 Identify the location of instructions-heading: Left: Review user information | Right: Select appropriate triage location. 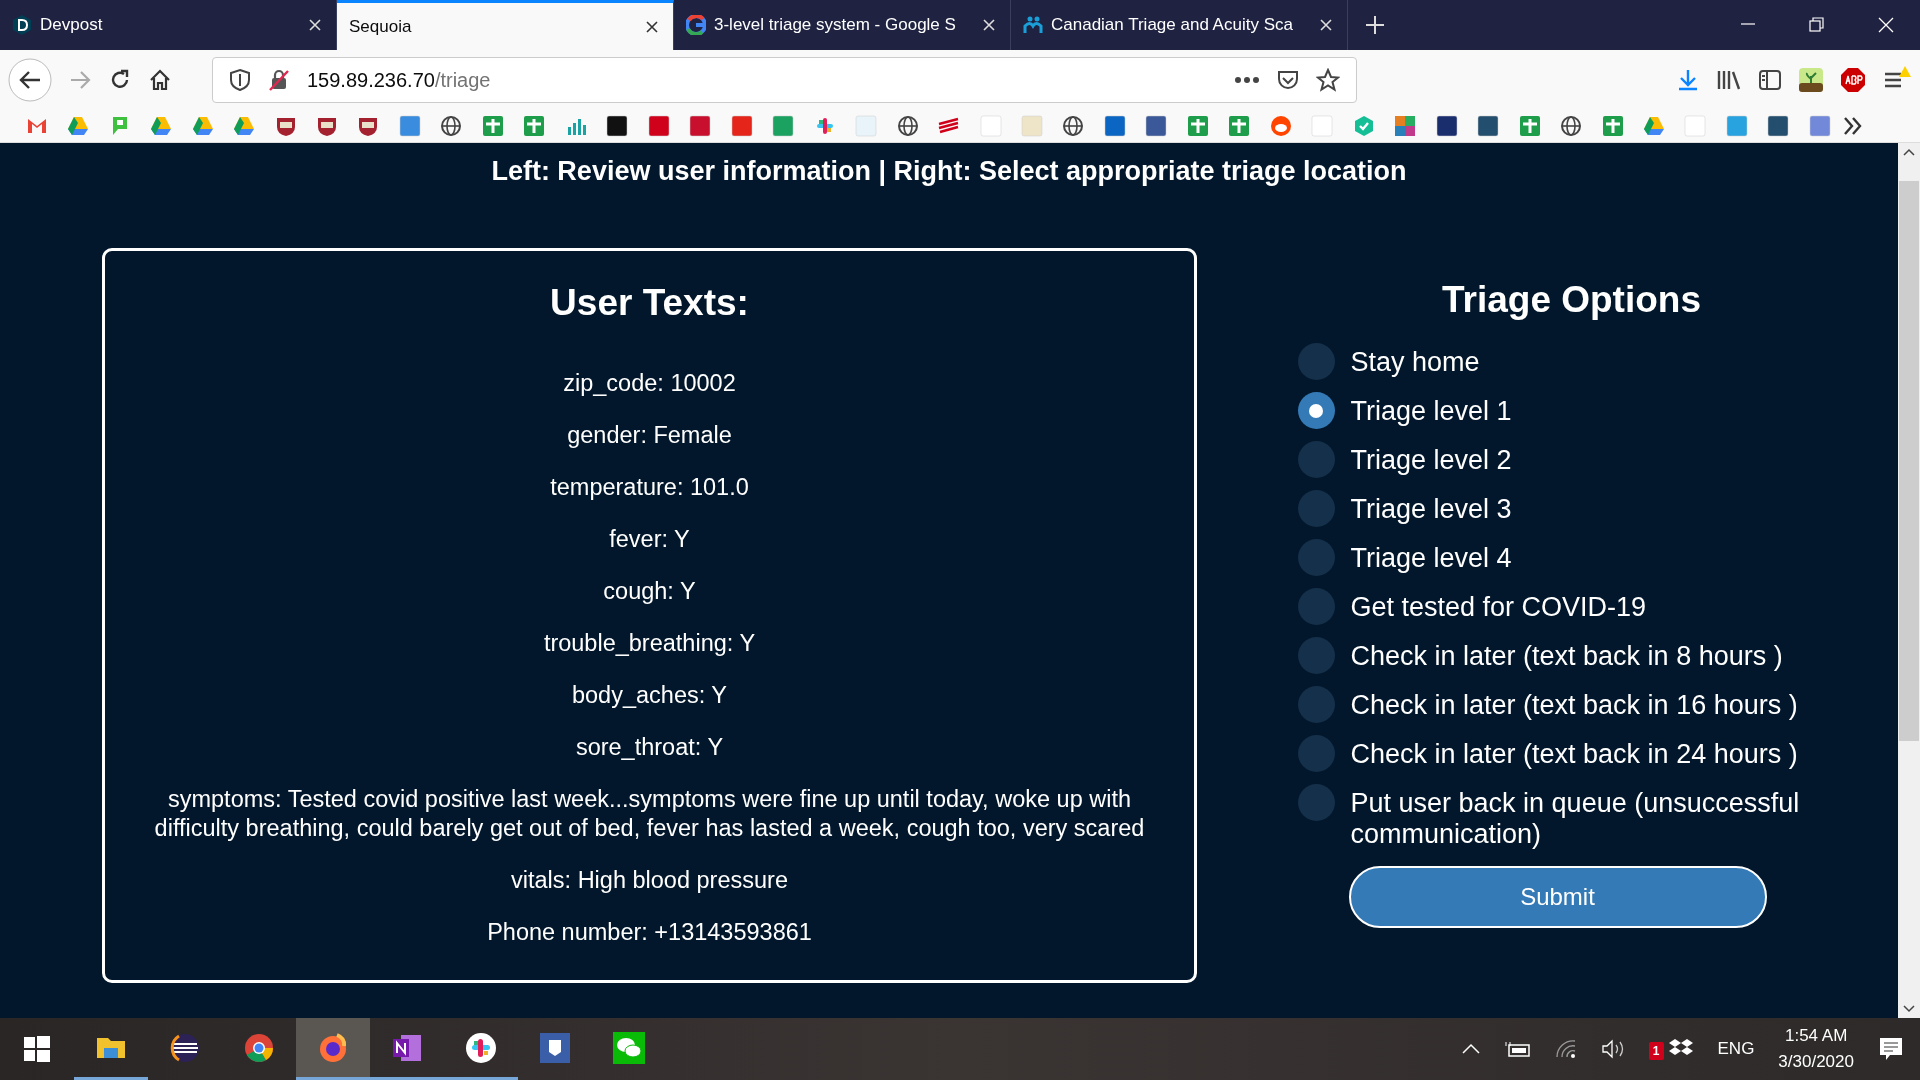
(949, 171).